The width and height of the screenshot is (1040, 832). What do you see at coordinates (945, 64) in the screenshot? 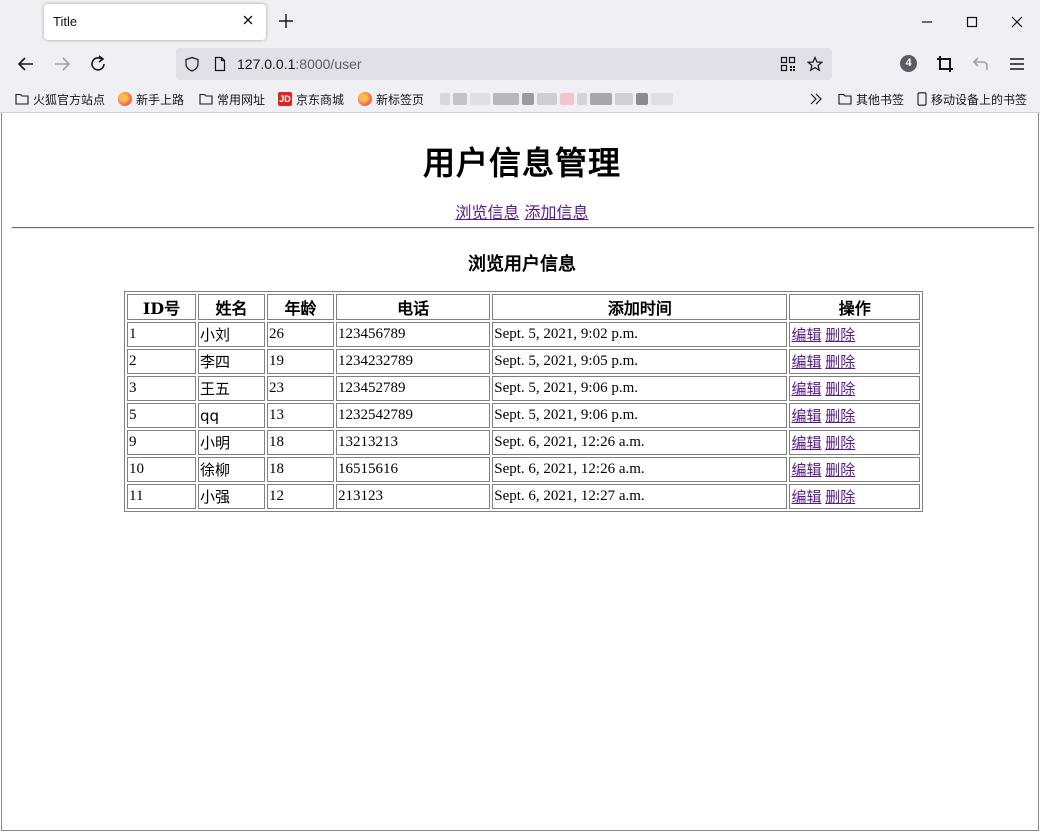
I see `crop-screenshot-icon` at bounding box center [945, 64].